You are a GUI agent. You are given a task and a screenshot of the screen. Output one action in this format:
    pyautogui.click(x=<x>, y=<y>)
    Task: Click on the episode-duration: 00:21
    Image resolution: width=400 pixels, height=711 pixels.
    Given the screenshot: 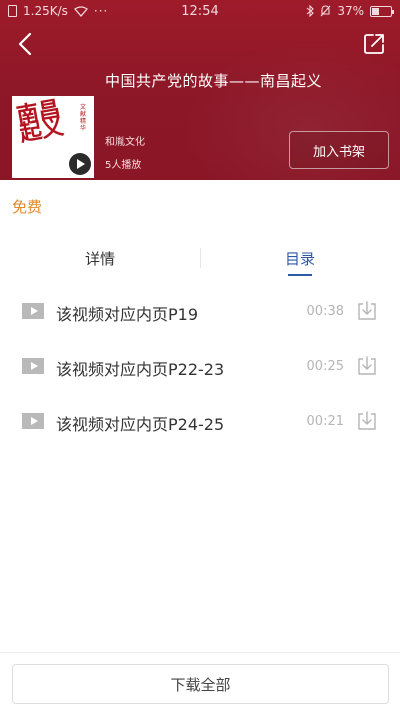 What is the action you would take?
    pyautogui.click(x=325, y=421)
    